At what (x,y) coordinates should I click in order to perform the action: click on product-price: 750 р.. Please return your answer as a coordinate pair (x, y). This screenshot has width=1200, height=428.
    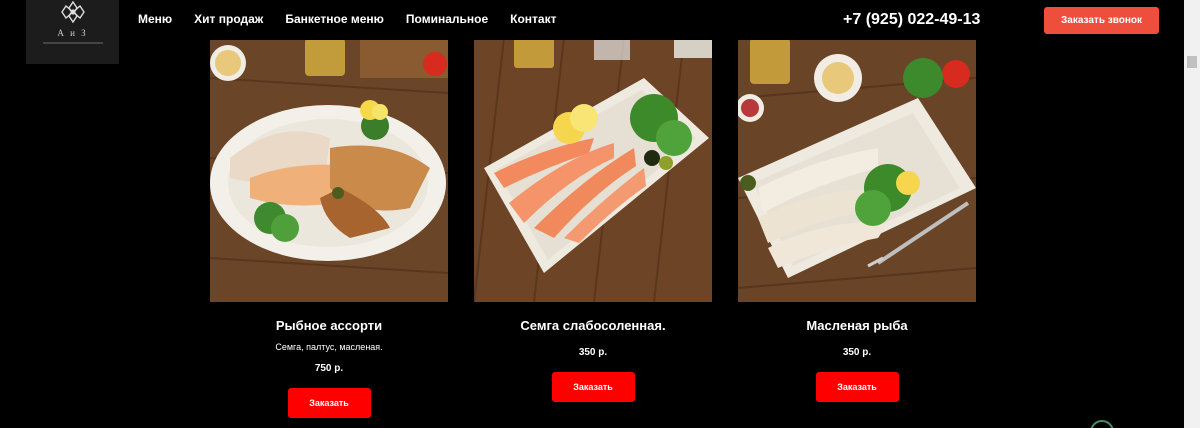
    Looking at the image, I should click on (329, 368).